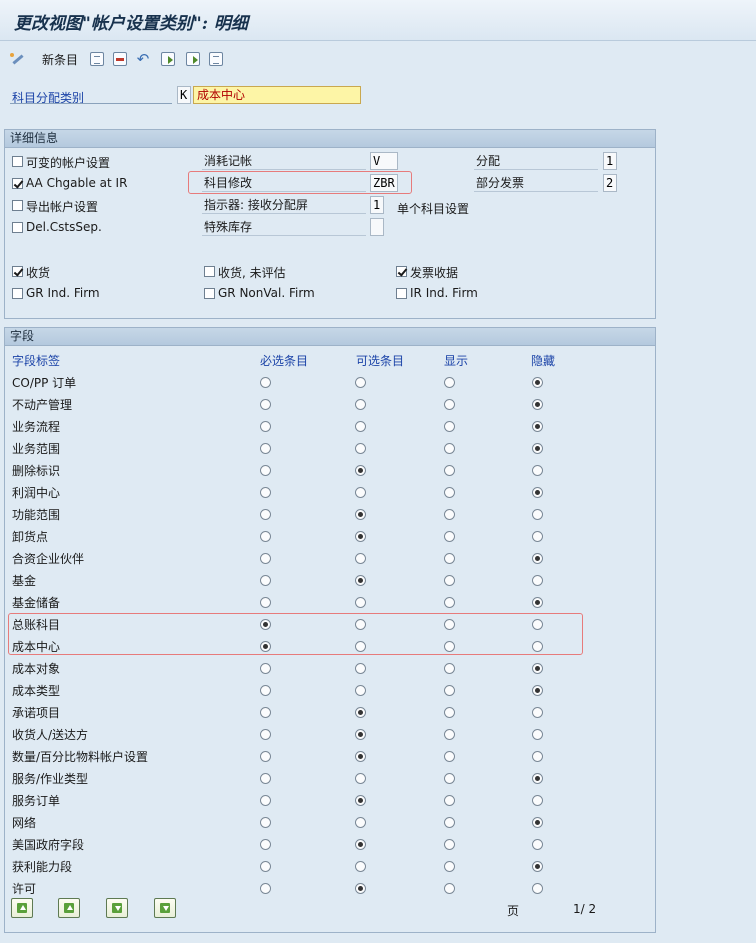 The width and height of the screenshot is (756, 943). What do you see at coordinates (165, 908) in the screenshot?
I see `last-page-button` at bounding box center [165, 908].